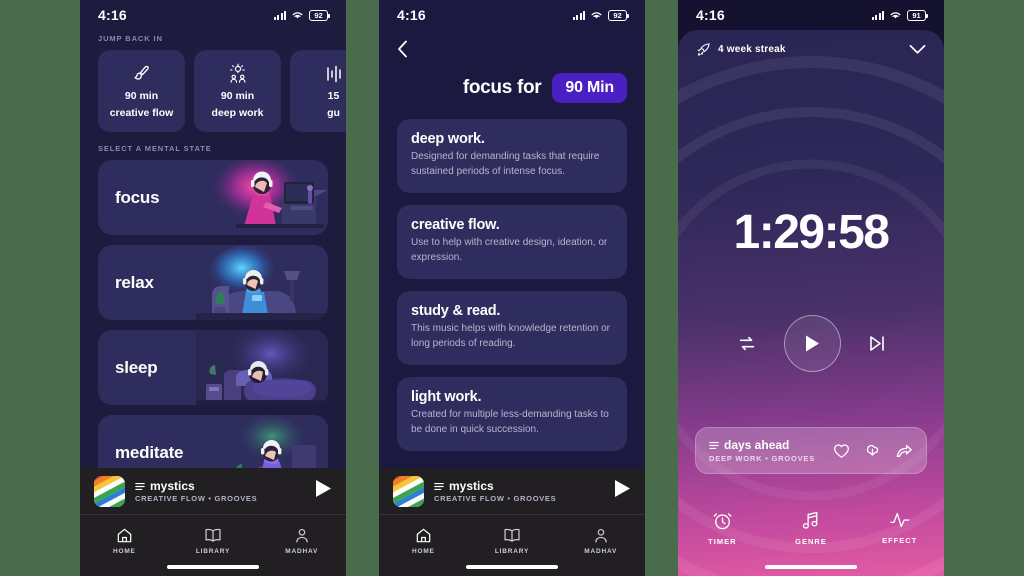 The height and width of the screenshot is (576, 1024). I want to click on mental-state-list: focus relax sleep meditate, so click(213, 325).